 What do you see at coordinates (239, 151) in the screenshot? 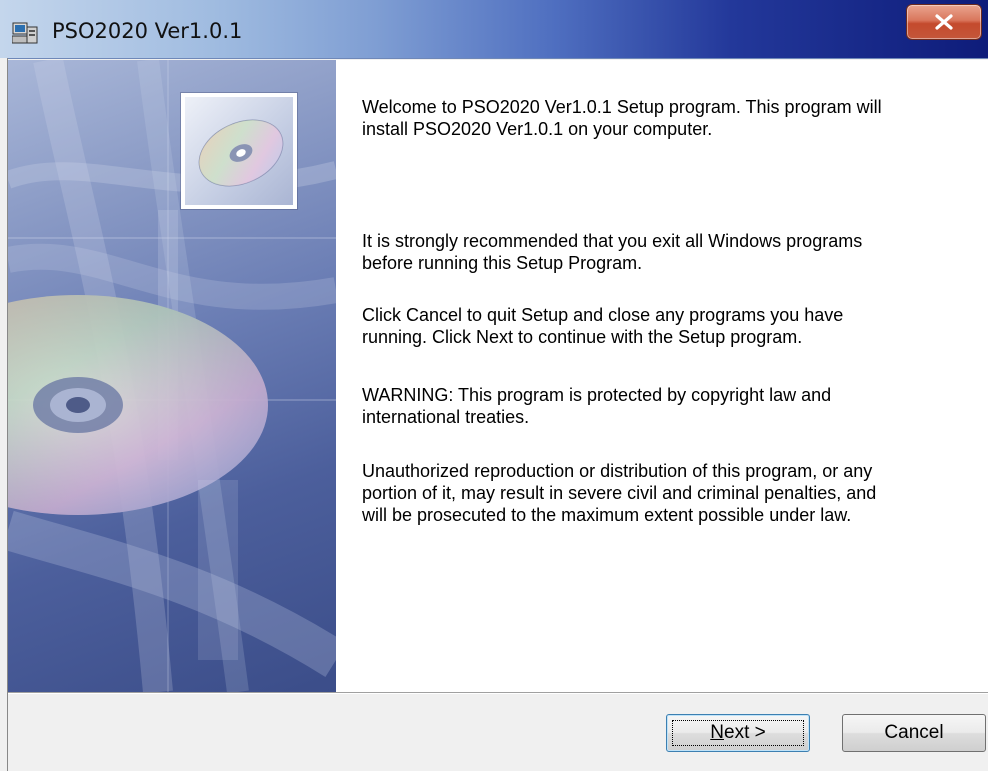
I see `cd-thumbnail` at bounding box center [239, 151].